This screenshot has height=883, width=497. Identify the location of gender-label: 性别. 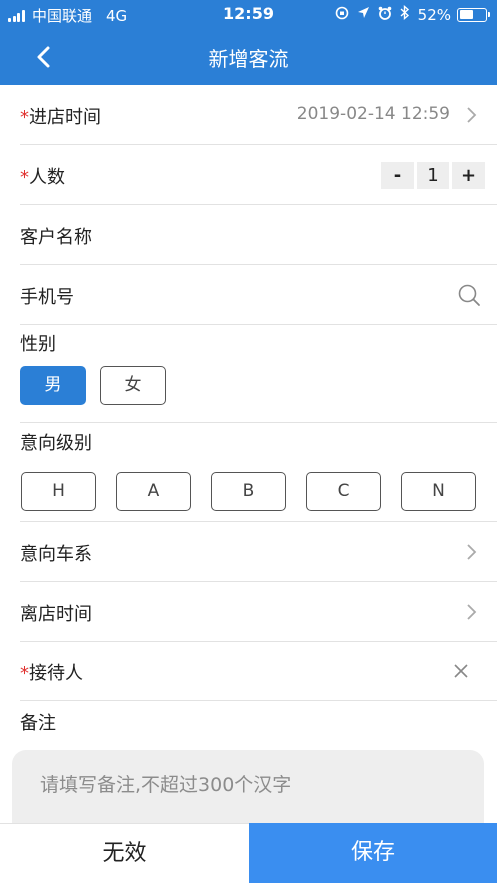
(38, 344).